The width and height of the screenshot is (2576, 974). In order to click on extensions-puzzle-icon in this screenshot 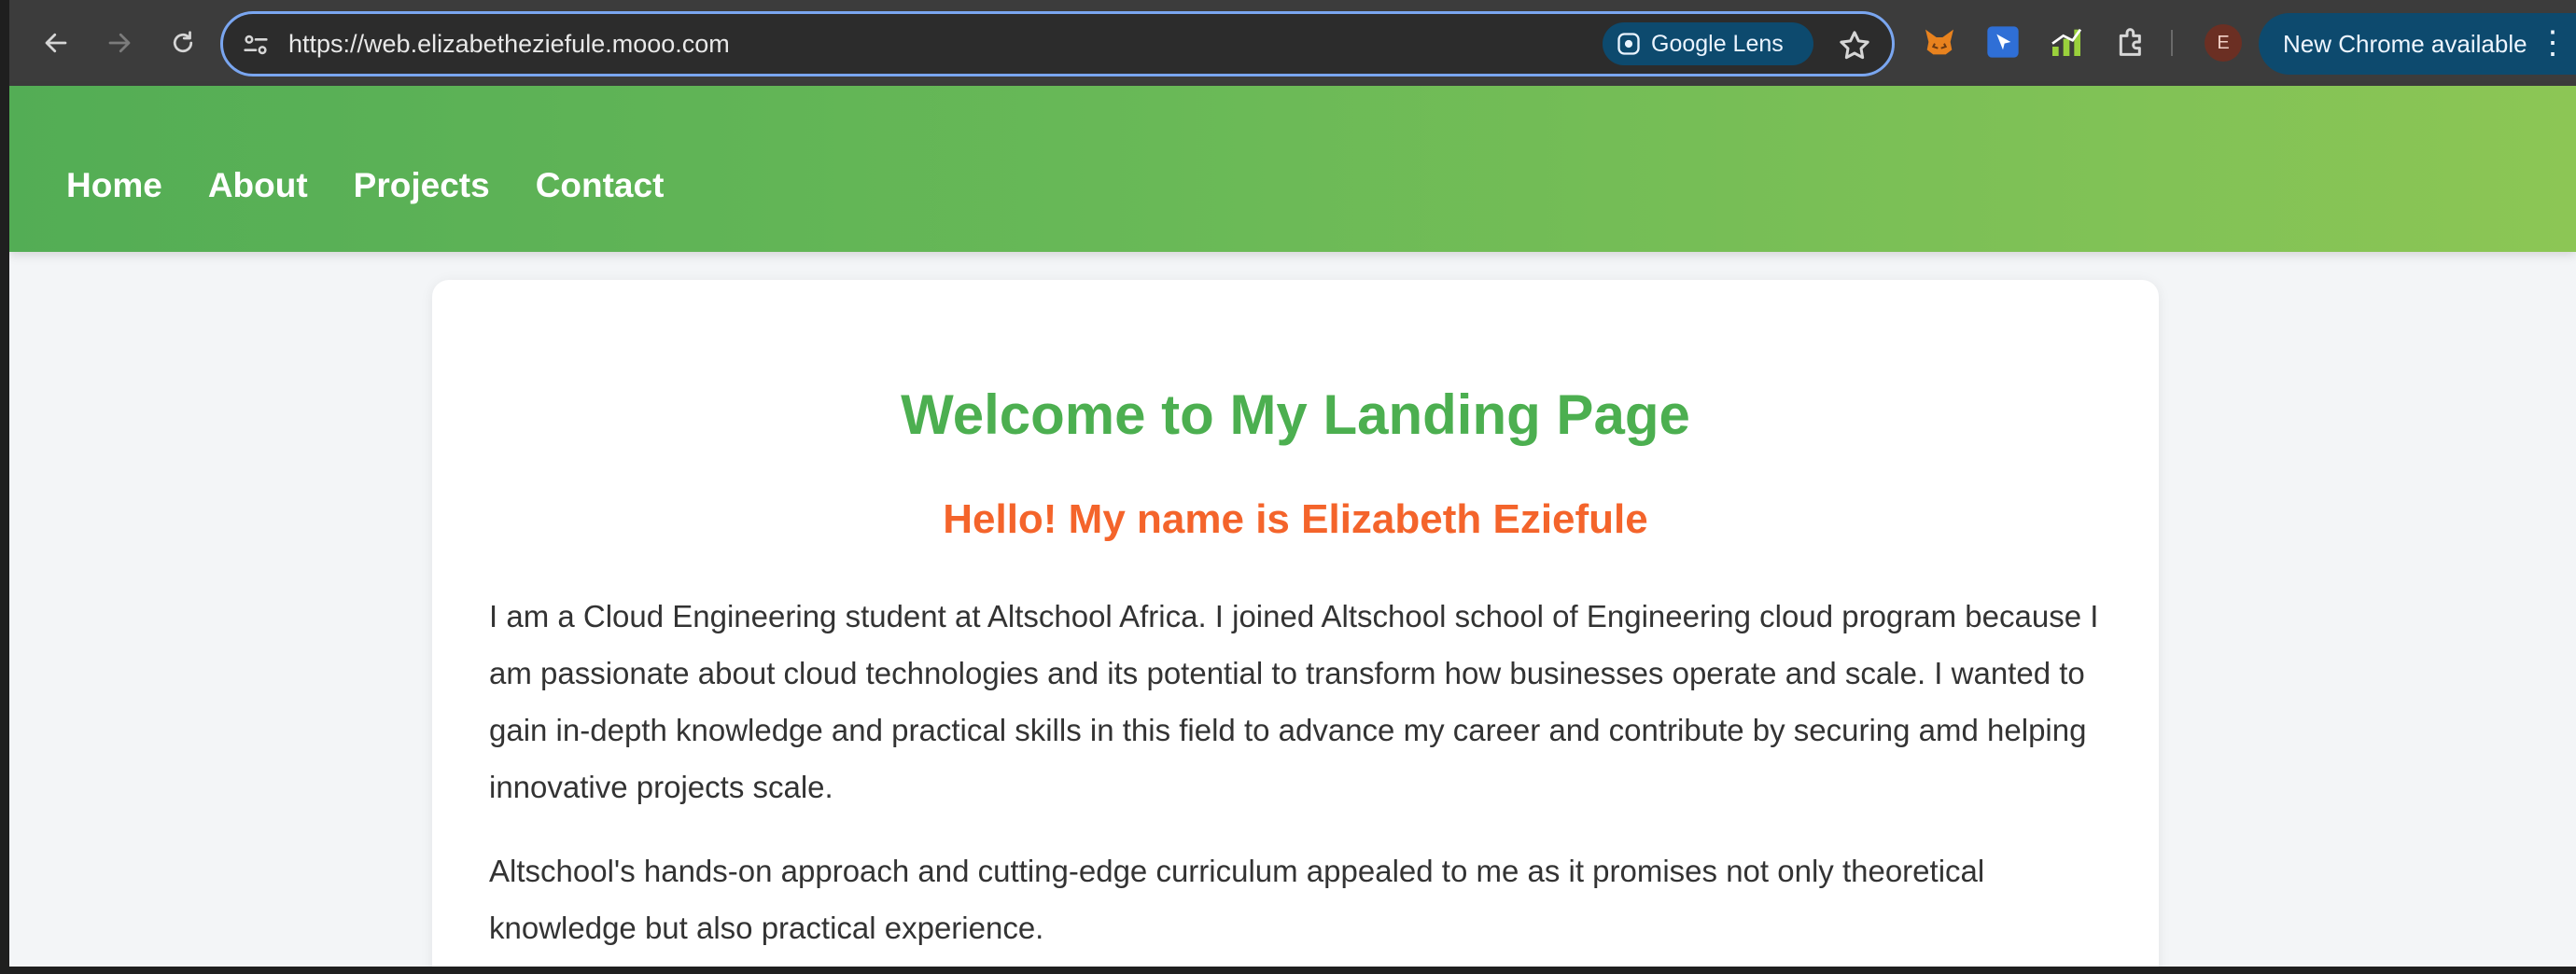, I will do `click(2131, 42)`.